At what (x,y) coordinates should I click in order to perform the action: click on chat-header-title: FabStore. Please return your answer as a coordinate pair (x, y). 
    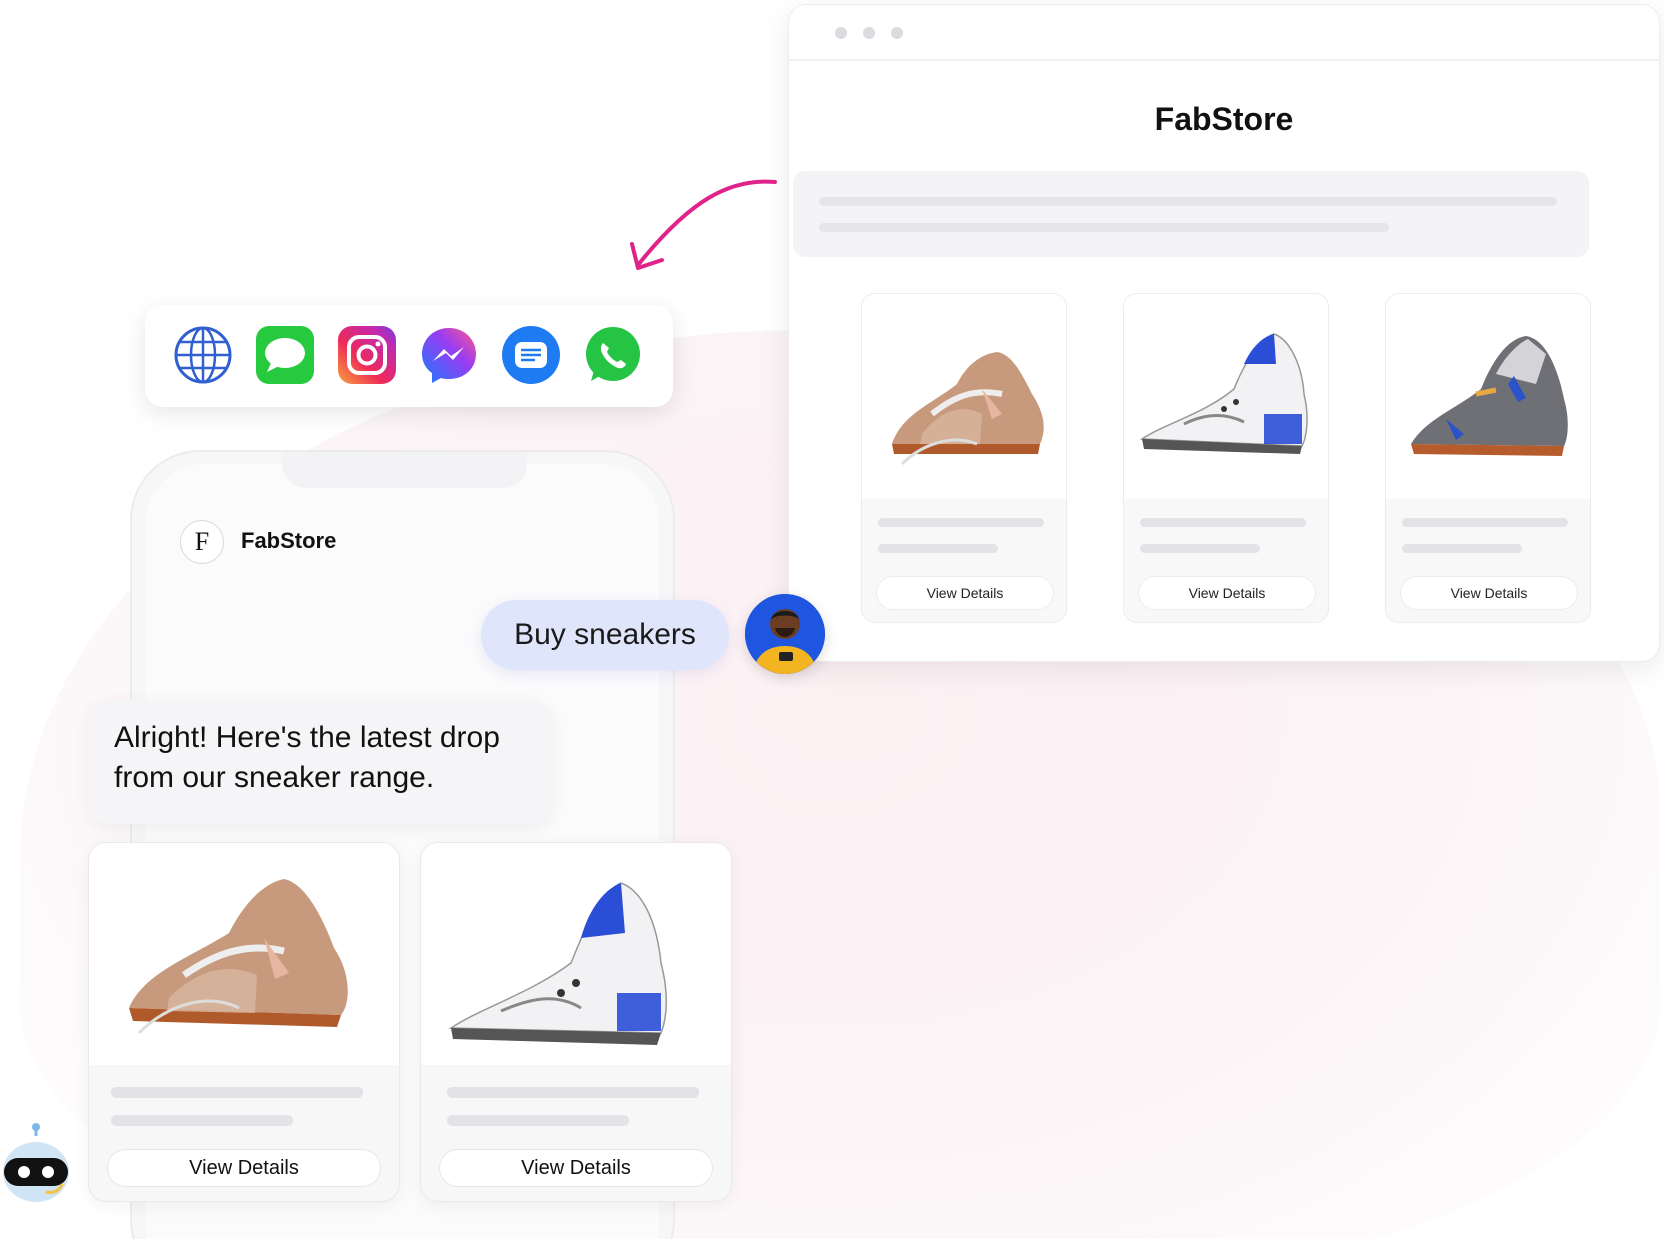
    Looking at the image, I should click on (289, 540).